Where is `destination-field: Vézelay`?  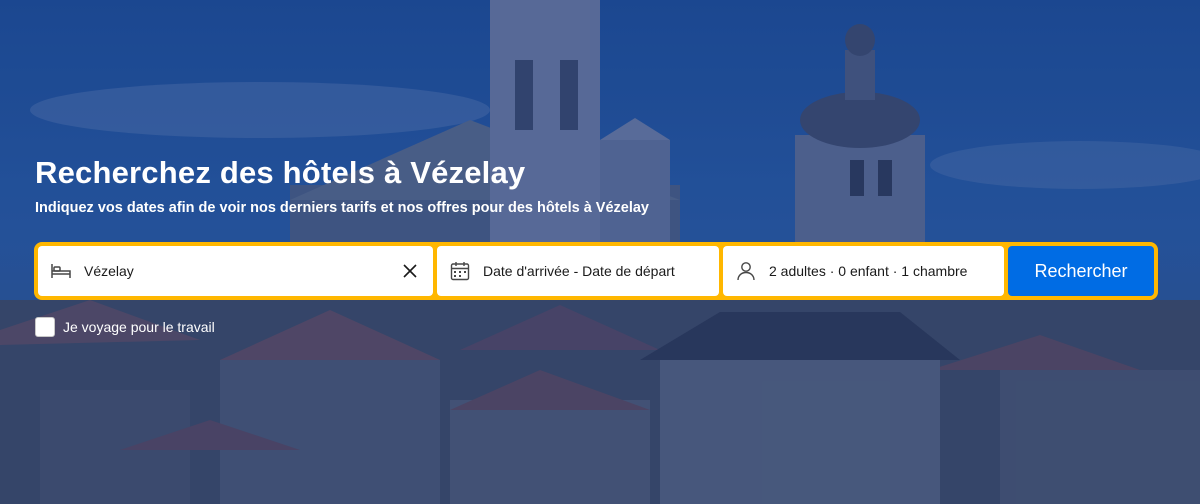 destination-field: Vézelay is located at coordinates (235, 271).